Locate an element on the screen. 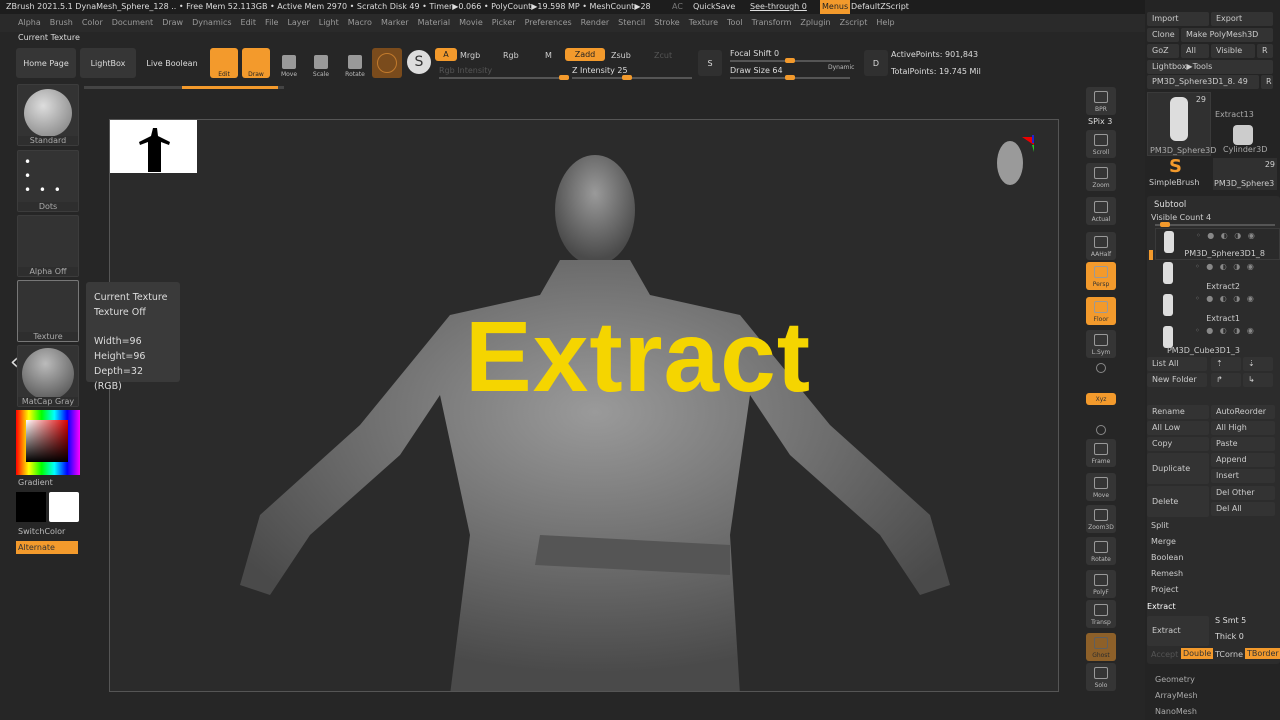 This screenshot has width=1280, height=720. see-through-slider: See-through 0 is located at coordinates (778, 7).